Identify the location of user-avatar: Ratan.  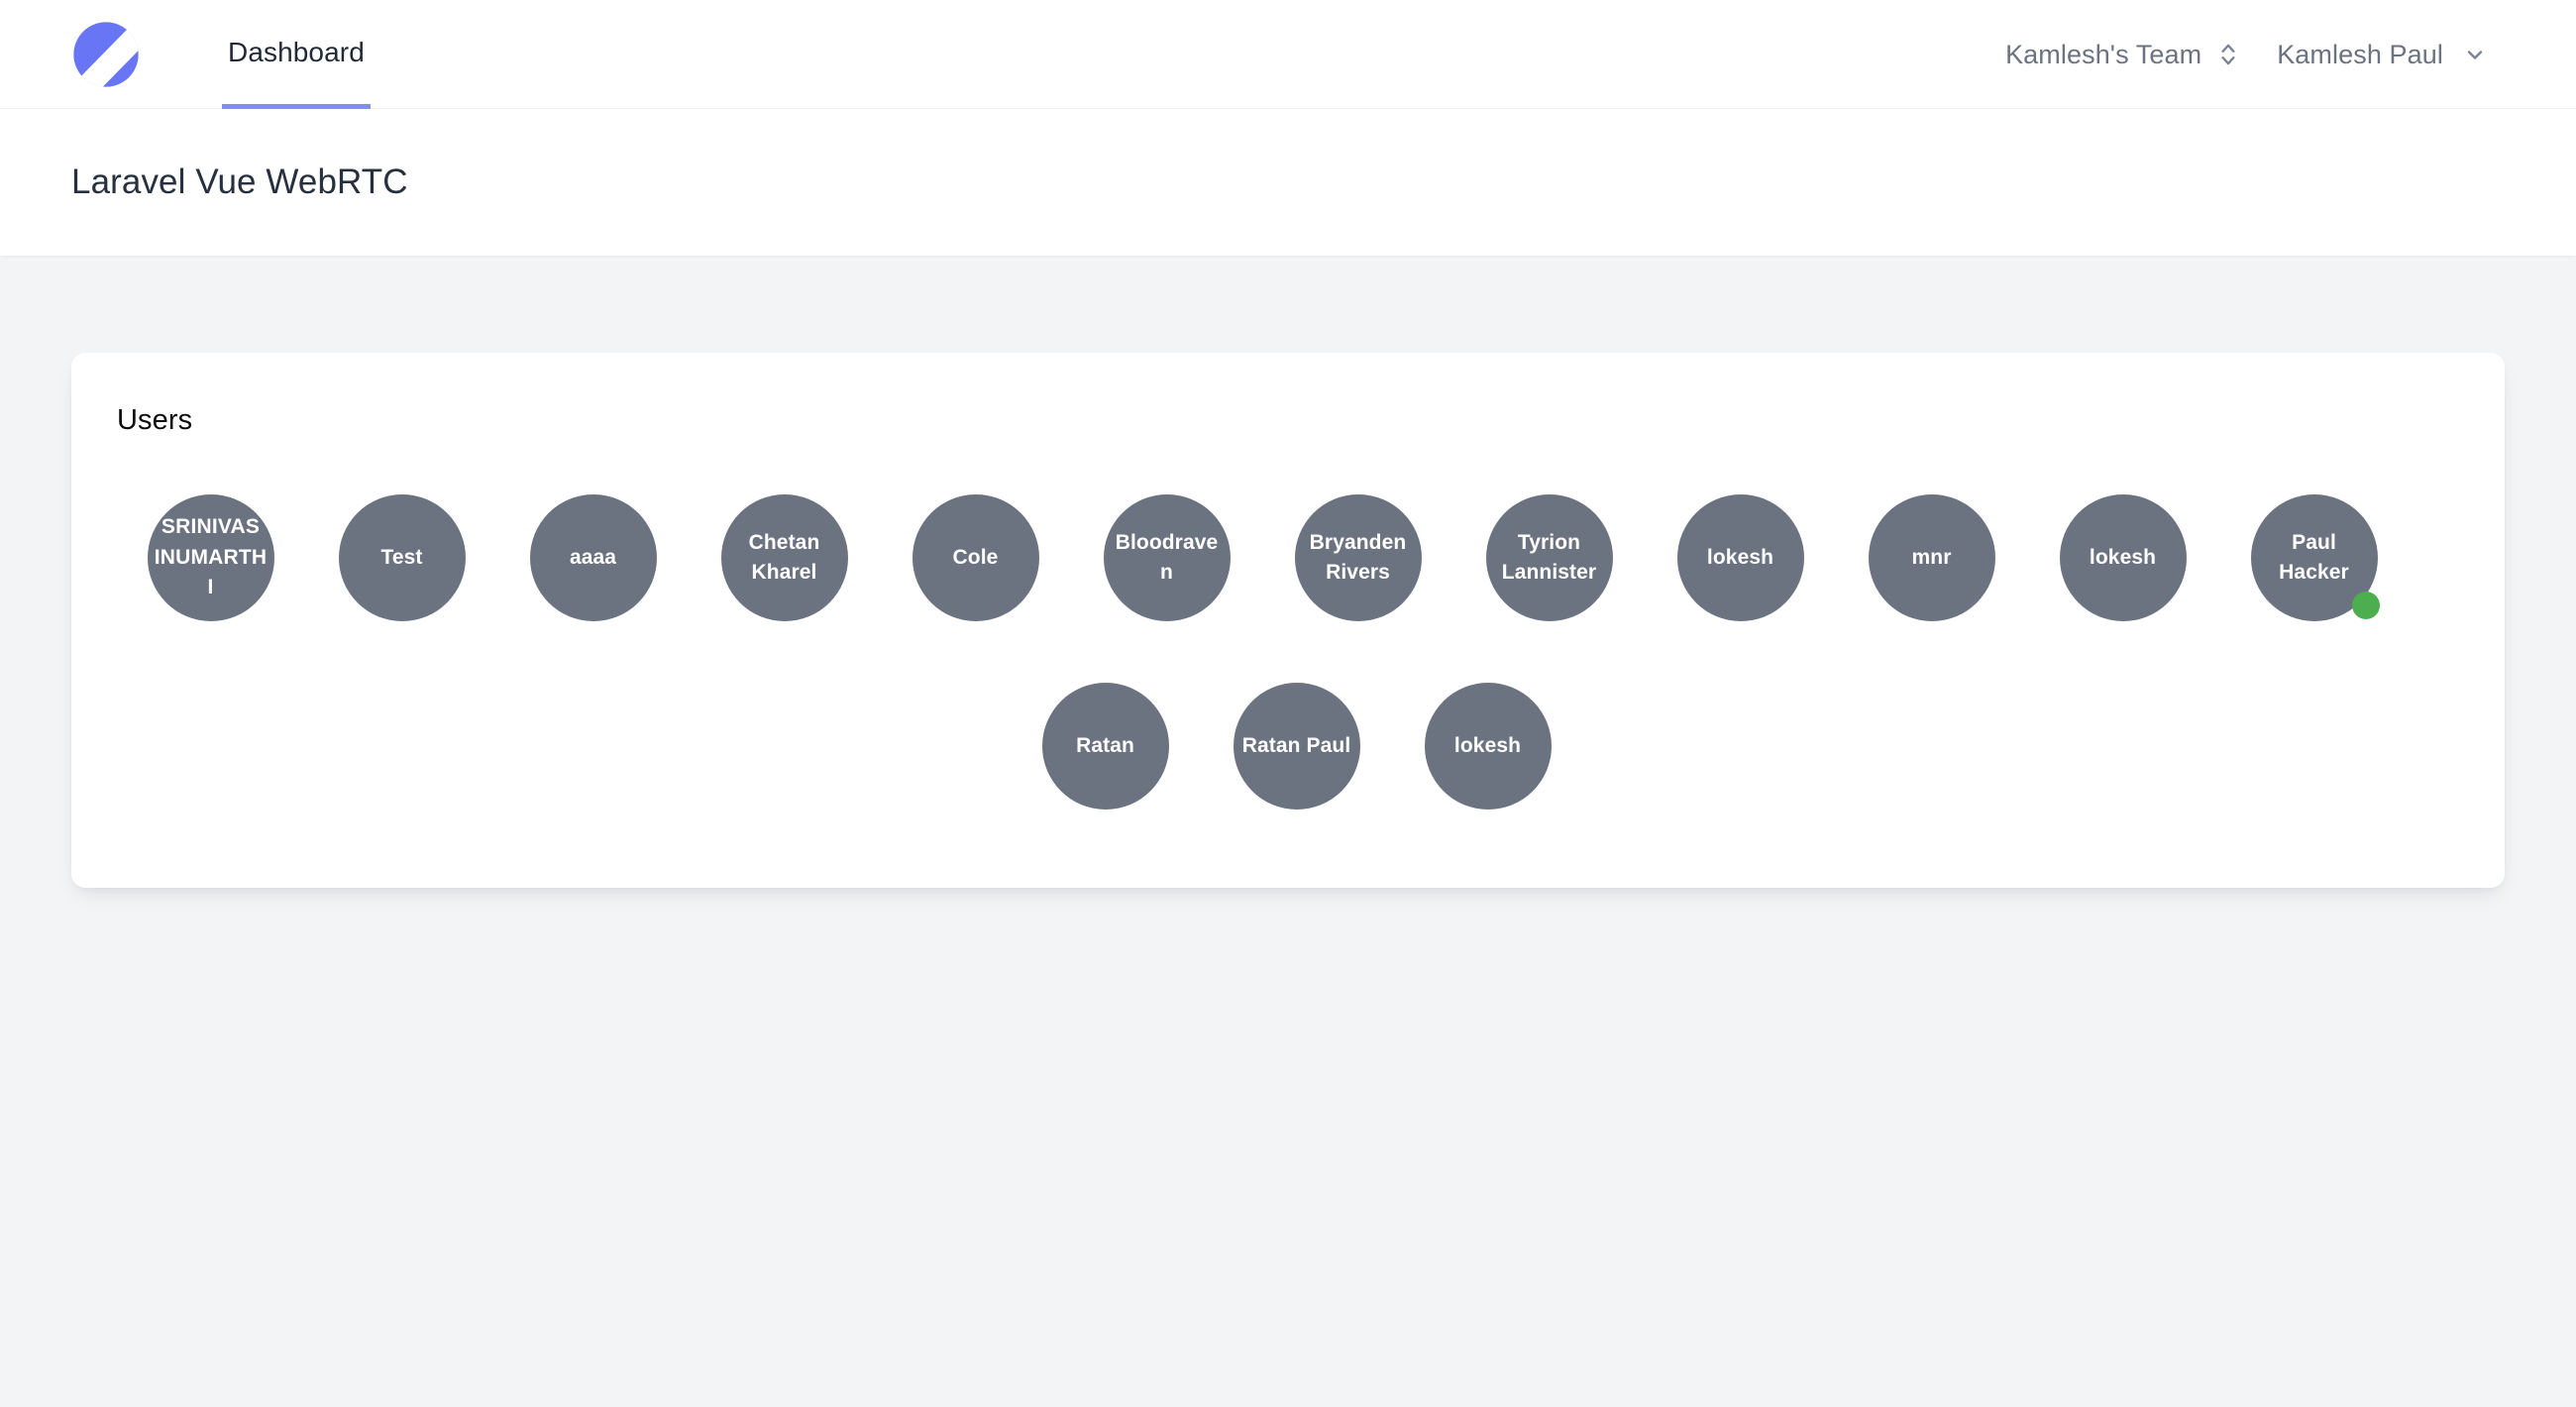
(1105, 746).